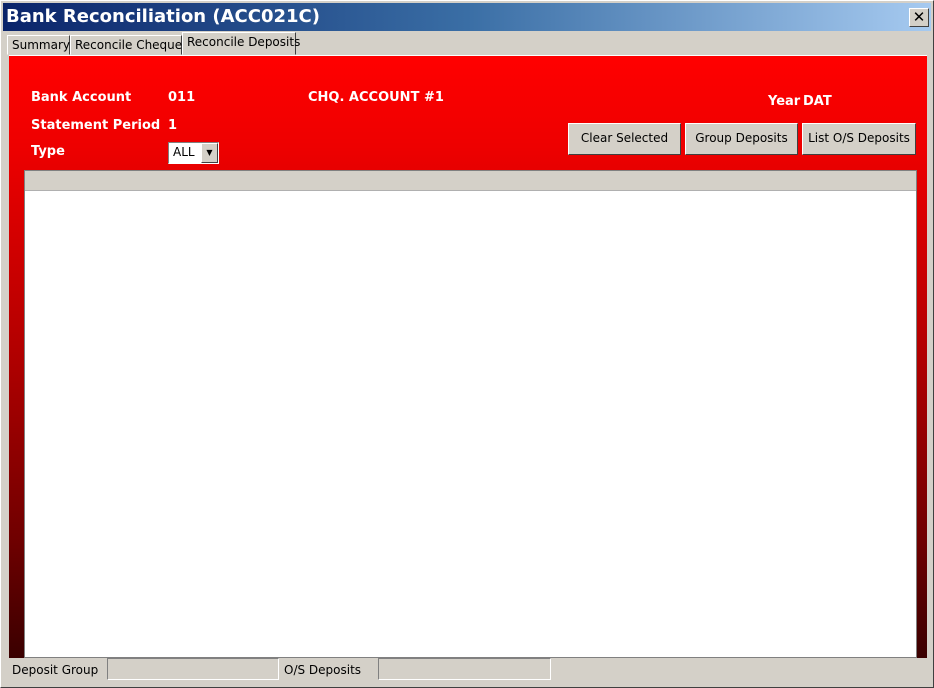  What do you see at coordinates (470, 181) in the screenshot?
I see `grid-header` at bounding box center [470, 181].